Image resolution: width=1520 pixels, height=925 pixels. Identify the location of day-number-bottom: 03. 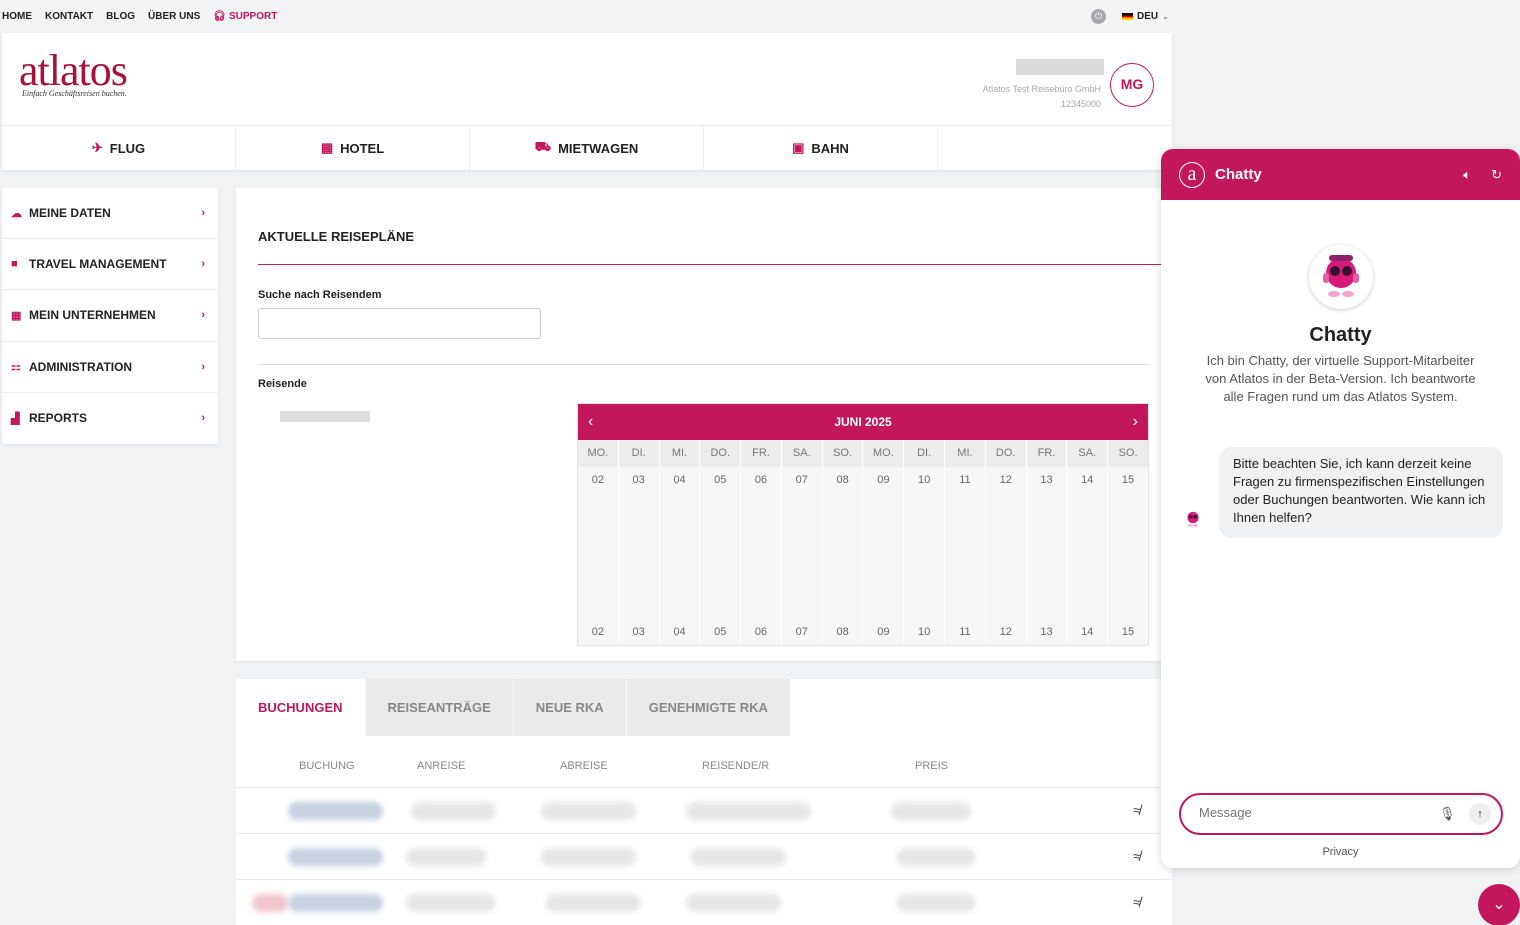
(638, 632).